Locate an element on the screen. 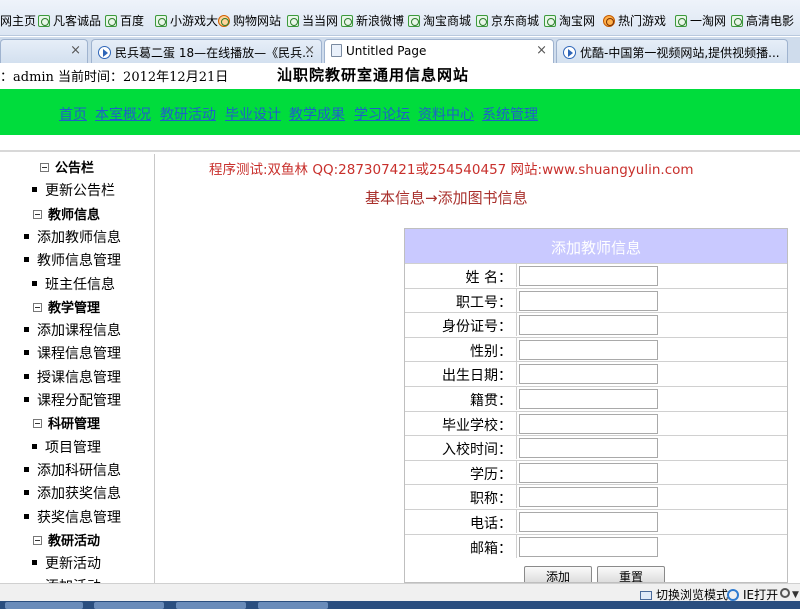  sidebar-category: 教师信息 is located at coordinates (66, 213).